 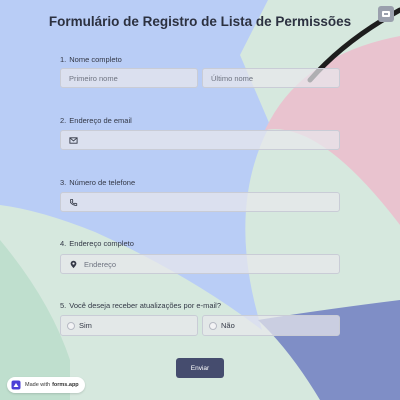 I want to click on email-input, so click(x=200, y=140).